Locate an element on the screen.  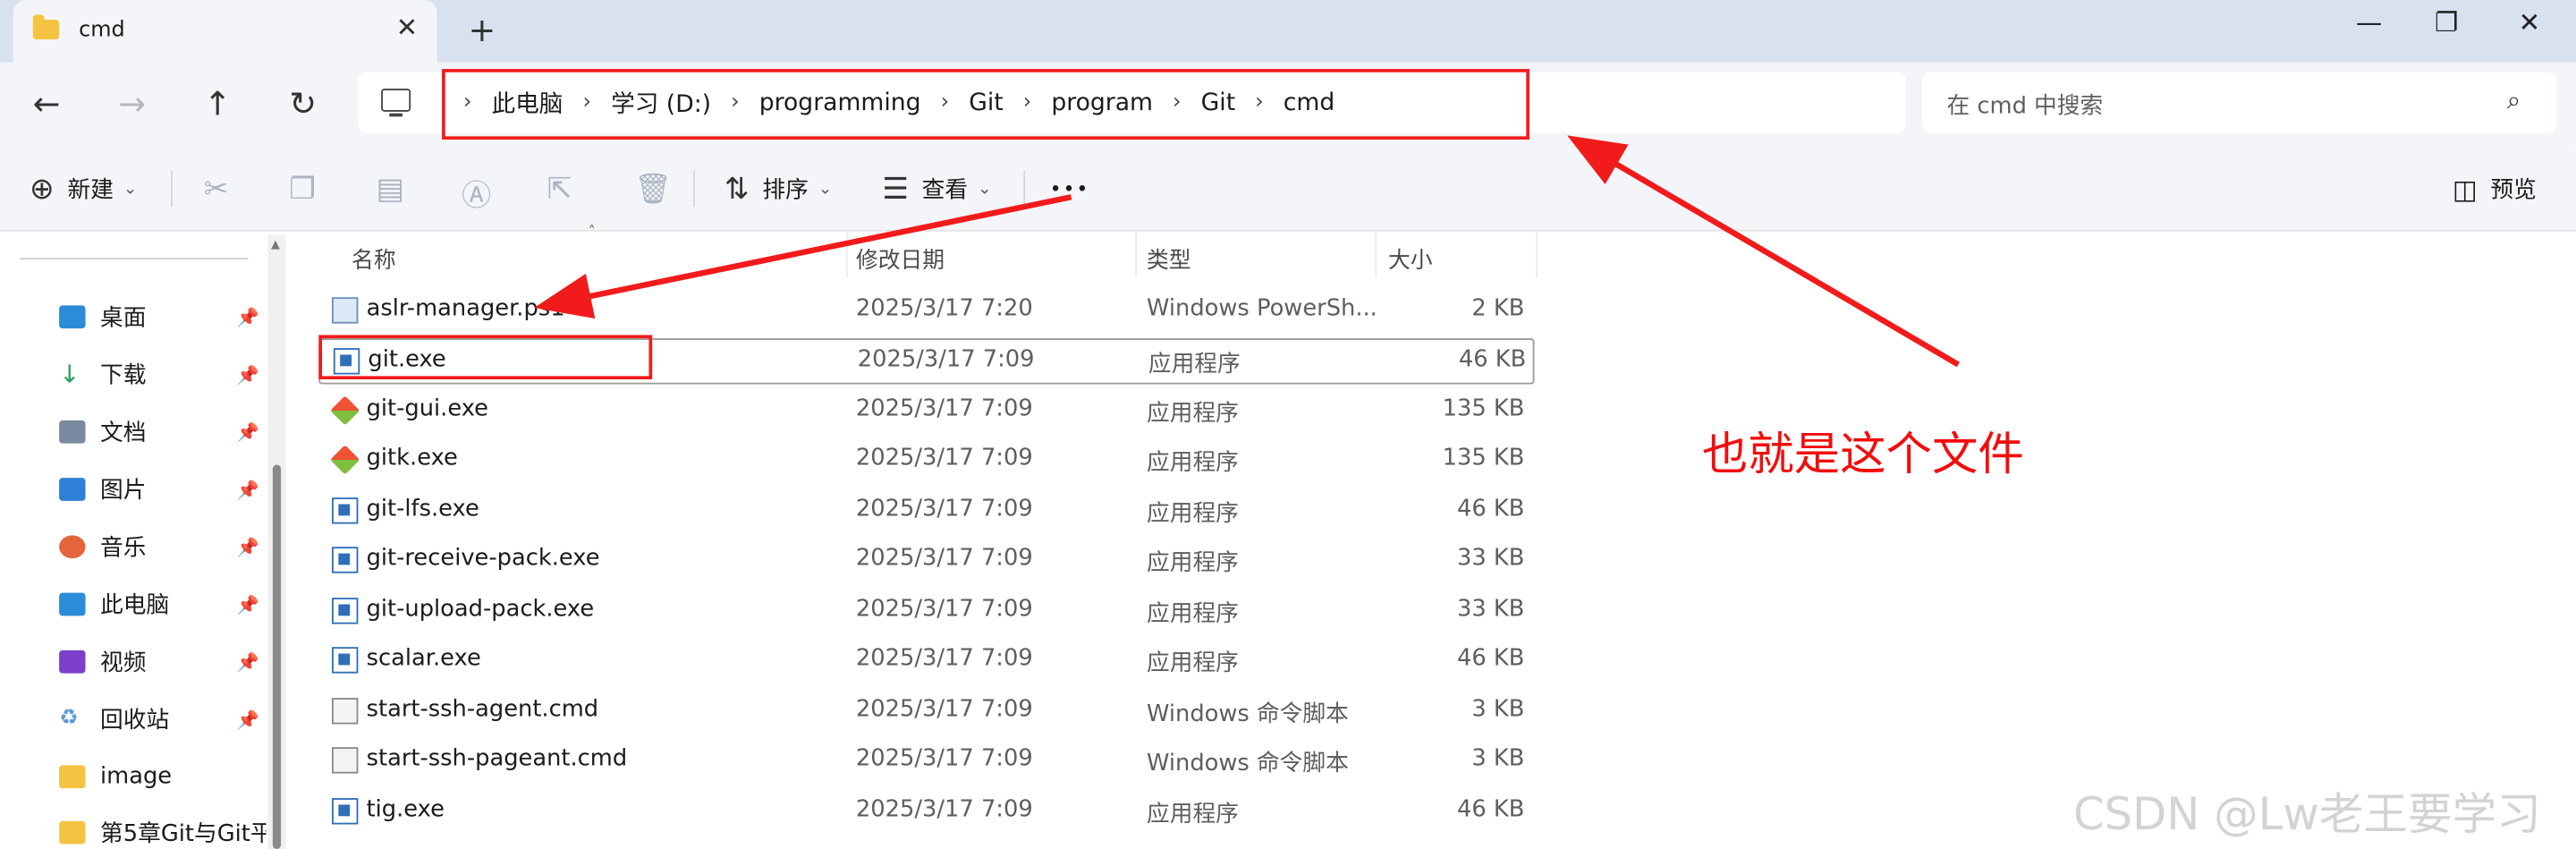
file-size: 135 KB is located at coordinates (1483, 408).